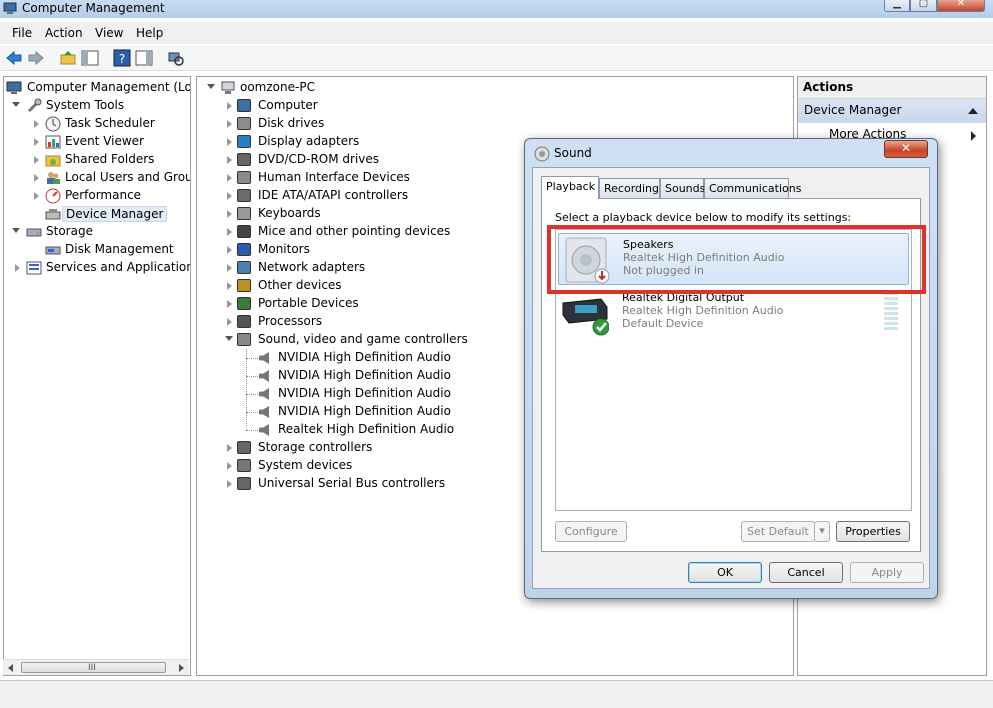  I want to click on shared-folder-icon, so click(53, 161).